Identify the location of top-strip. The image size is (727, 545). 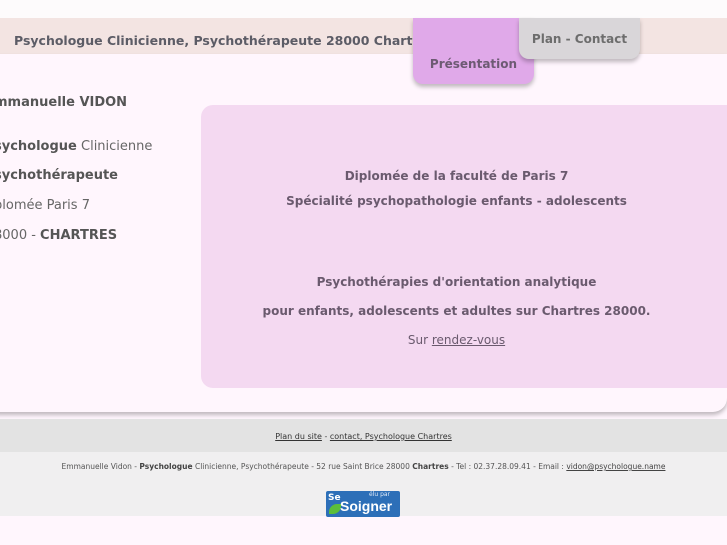
(363, 9).